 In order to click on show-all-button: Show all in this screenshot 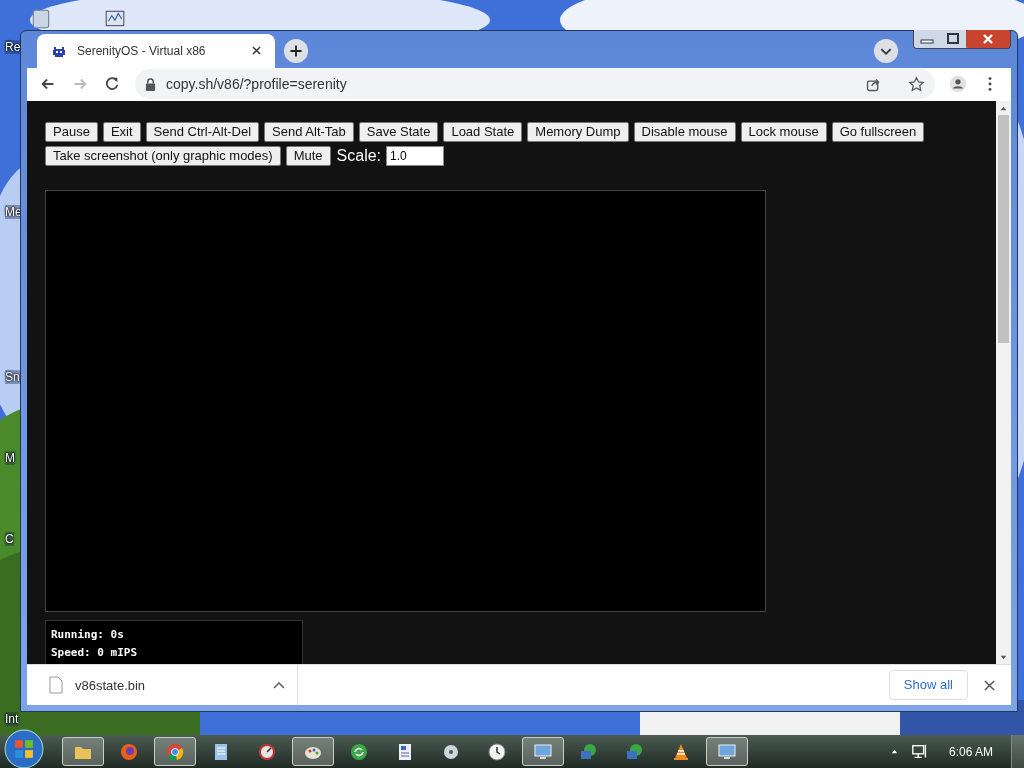, I will do `click(928, 685)`.